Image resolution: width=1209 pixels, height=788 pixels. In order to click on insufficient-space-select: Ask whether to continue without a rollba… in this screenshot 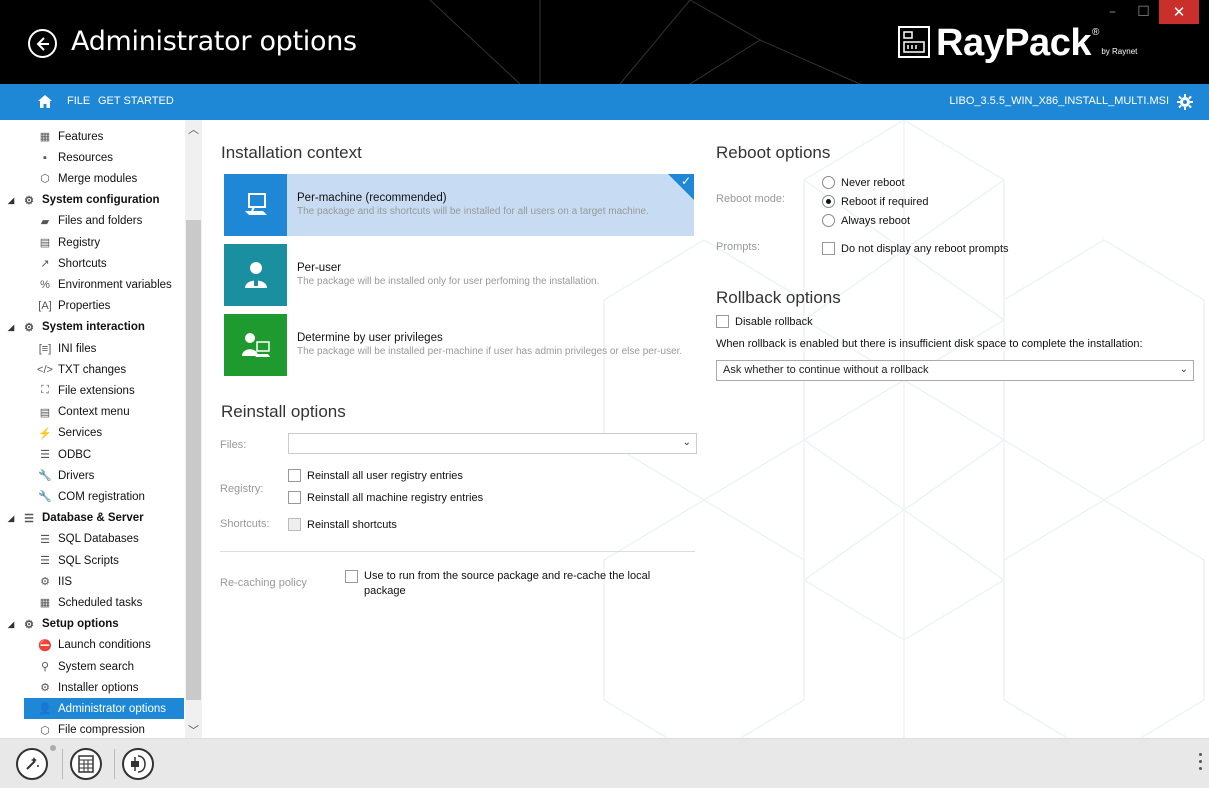, I will do `click(955, 370)`.